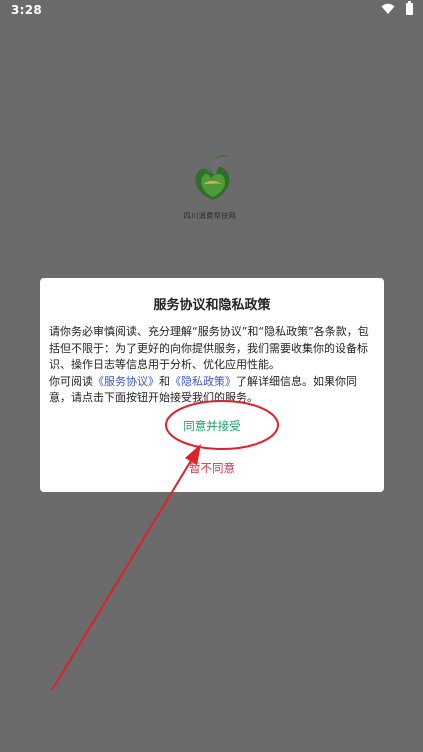 Image resolution: width=423 pixels, height=752 pixels. Describe the element at coordinates (126, 381) in the screenshot. I see `service-agreement-link: 《服务协议》` at that location.